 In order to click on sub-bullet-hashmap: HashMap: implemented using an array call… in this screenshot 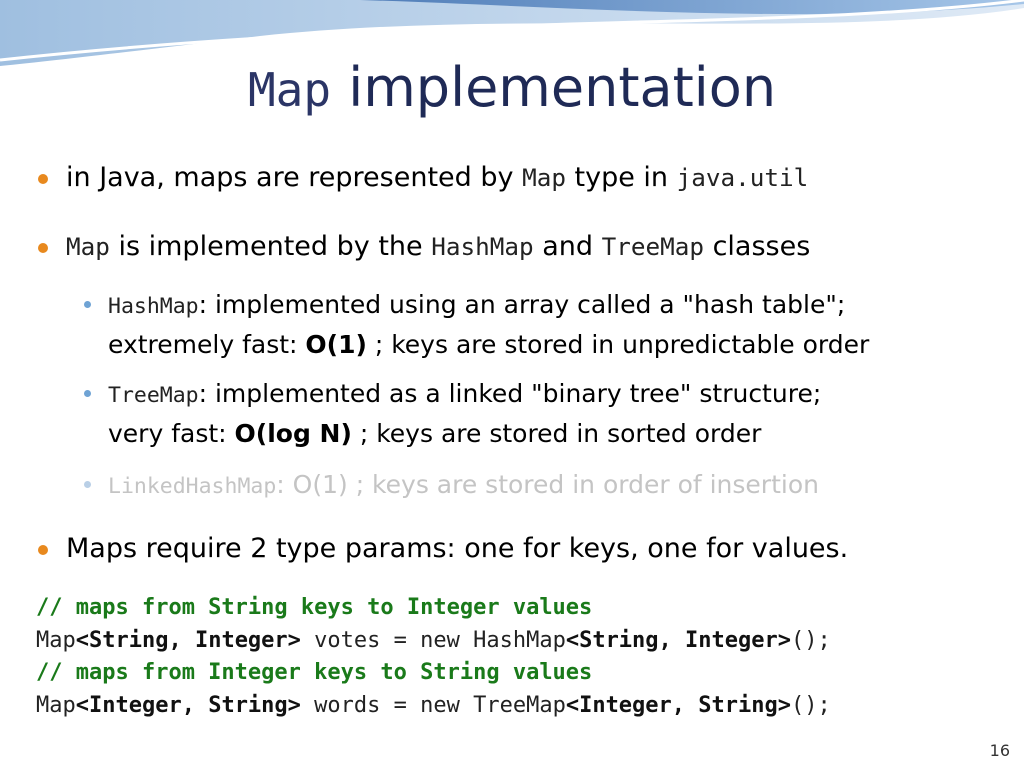, I will do `click(476, 325)`.